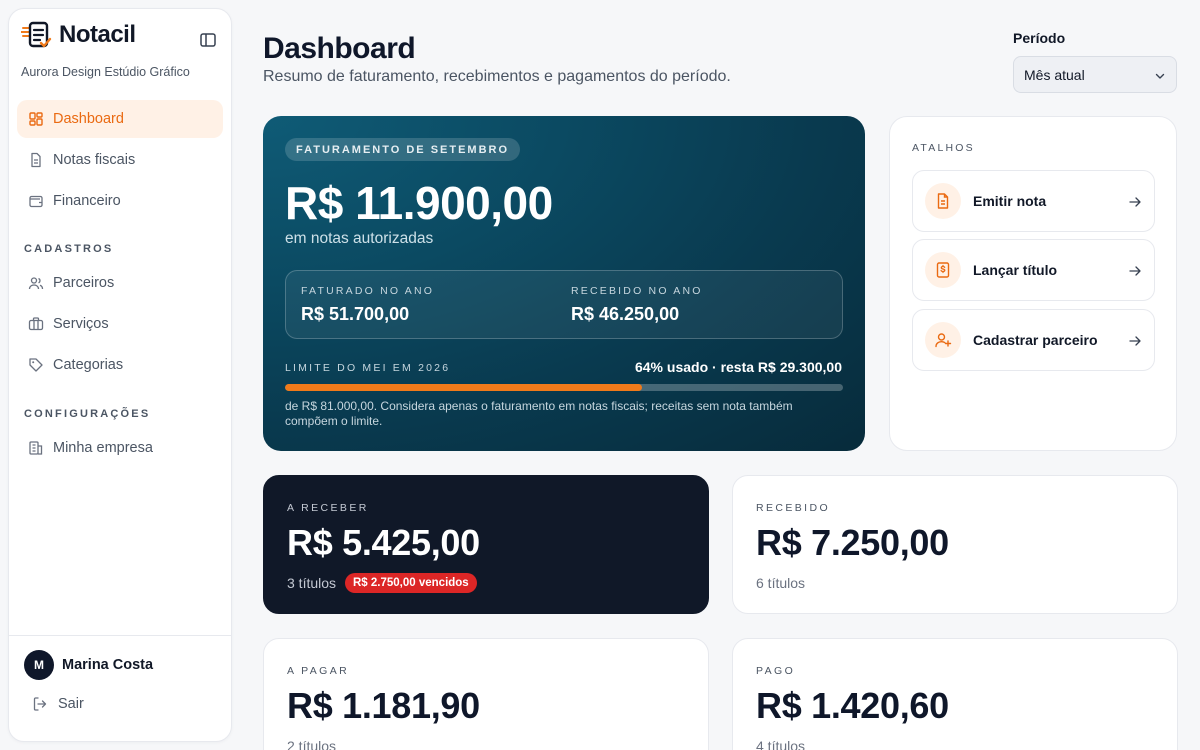 Image resolution: width=1200 pixels, height=750 pixels. I want to click on shortcut-label: Emitir nota, so click(1010, 201).